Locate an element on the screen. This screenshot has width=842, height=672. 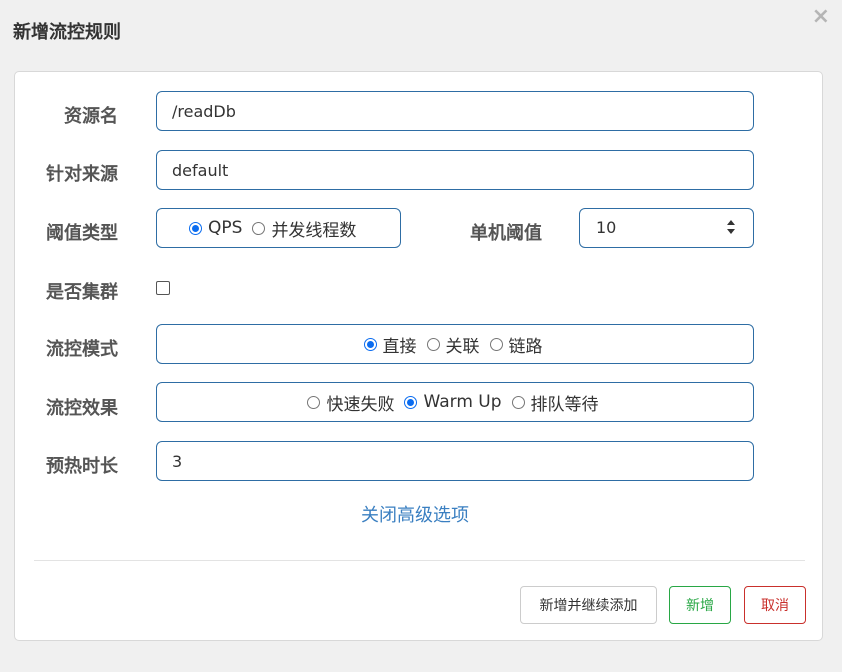
add-continue-button: 新增并继续添加 is located at coordinates (588, 605).